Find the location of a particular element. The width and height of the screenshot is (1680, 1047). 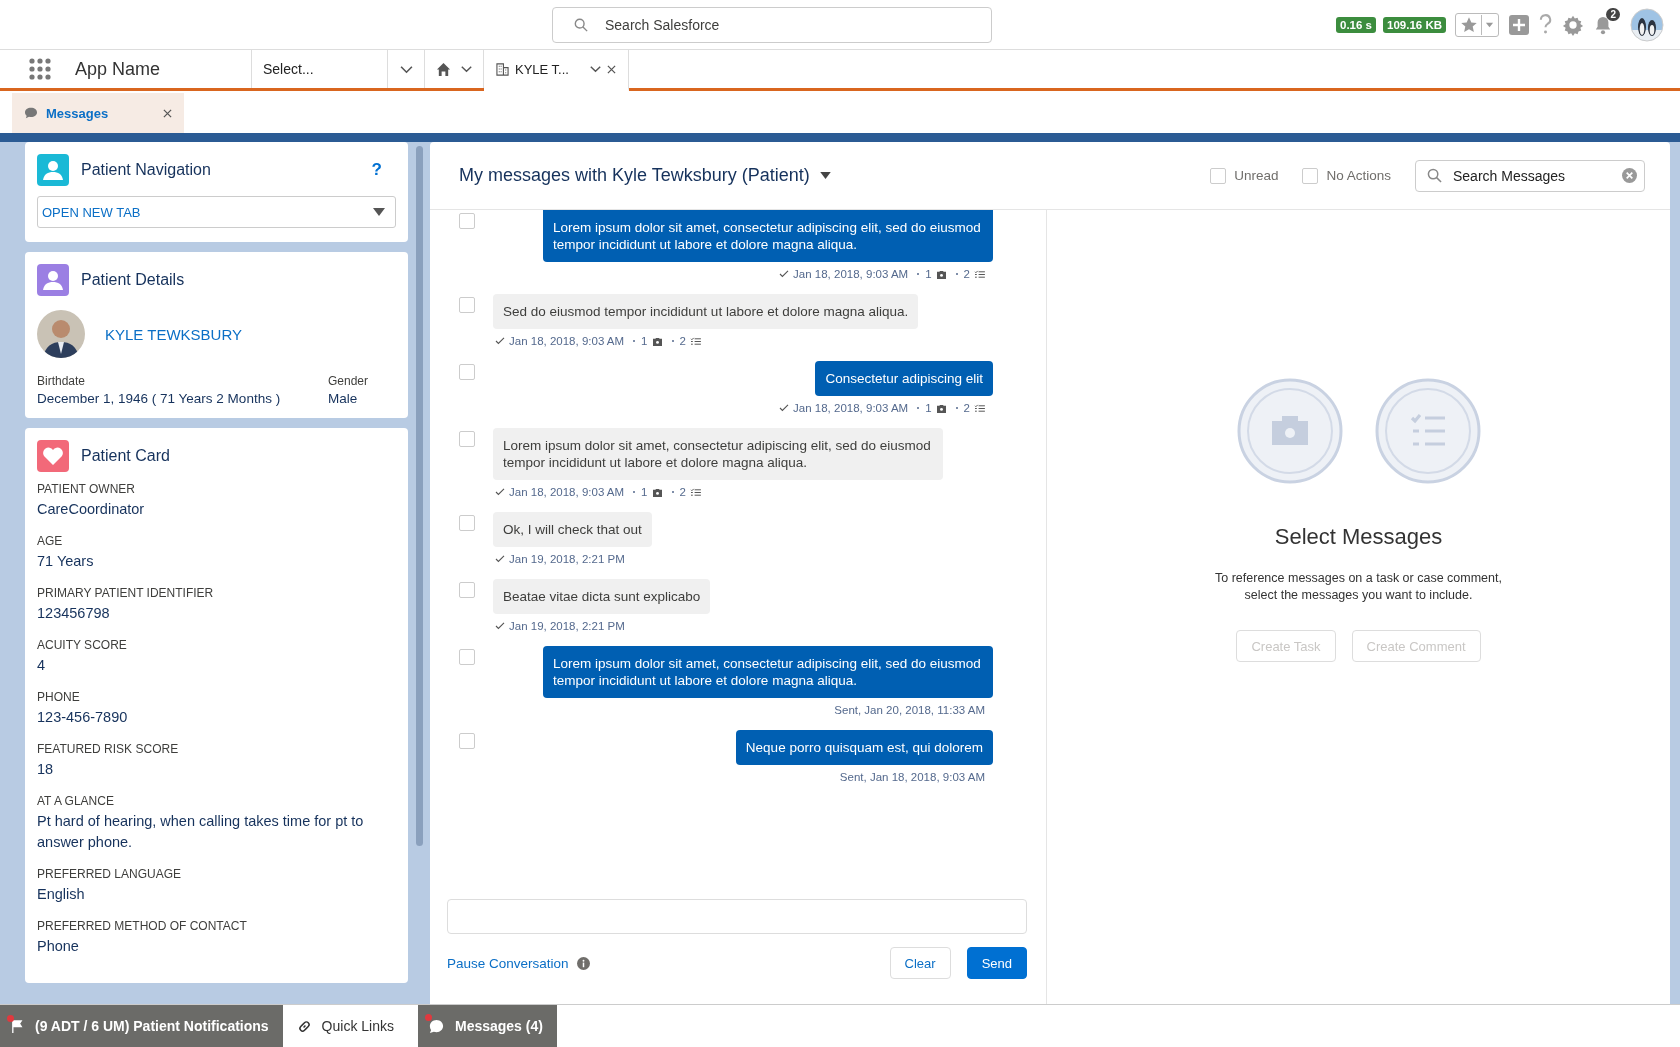

field-value: 123456798 is located at coordinates (74, 613).